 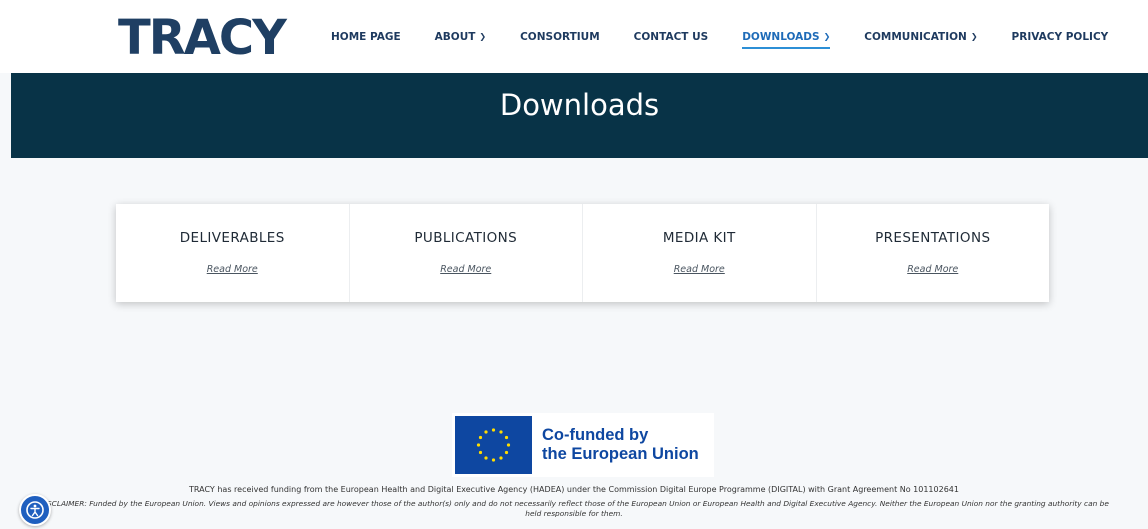 I want to click on accessibility-icon, so click(x=35, y=510).